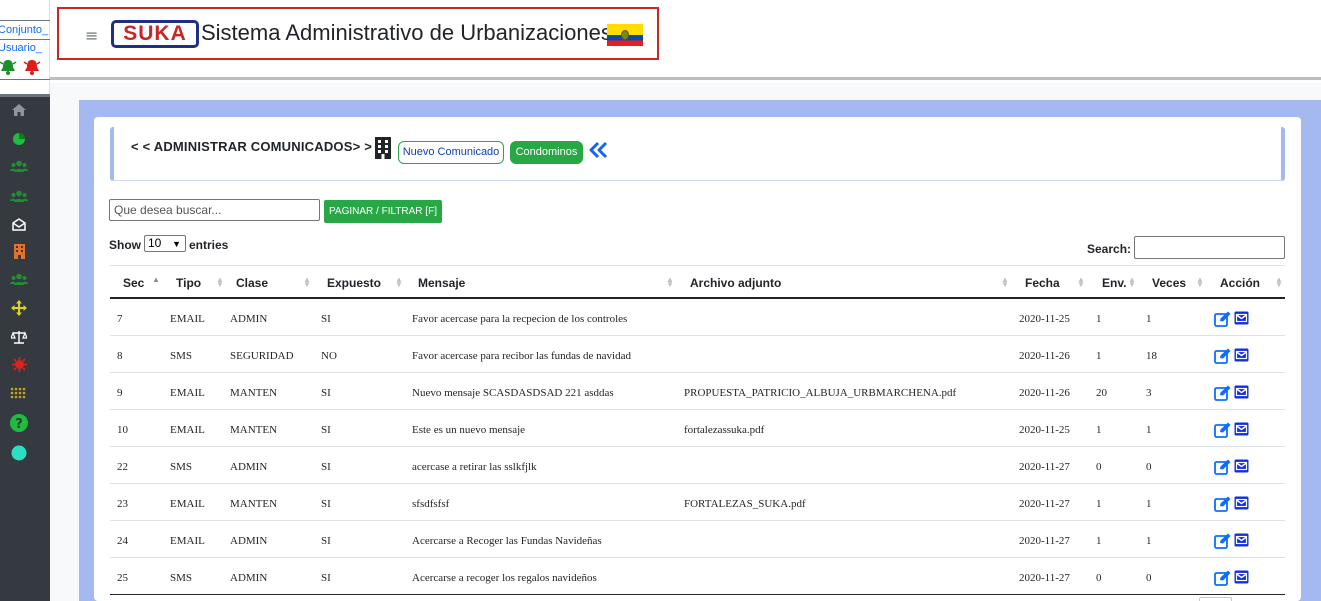  I want to click on table-search-input, so click(1209, 247).